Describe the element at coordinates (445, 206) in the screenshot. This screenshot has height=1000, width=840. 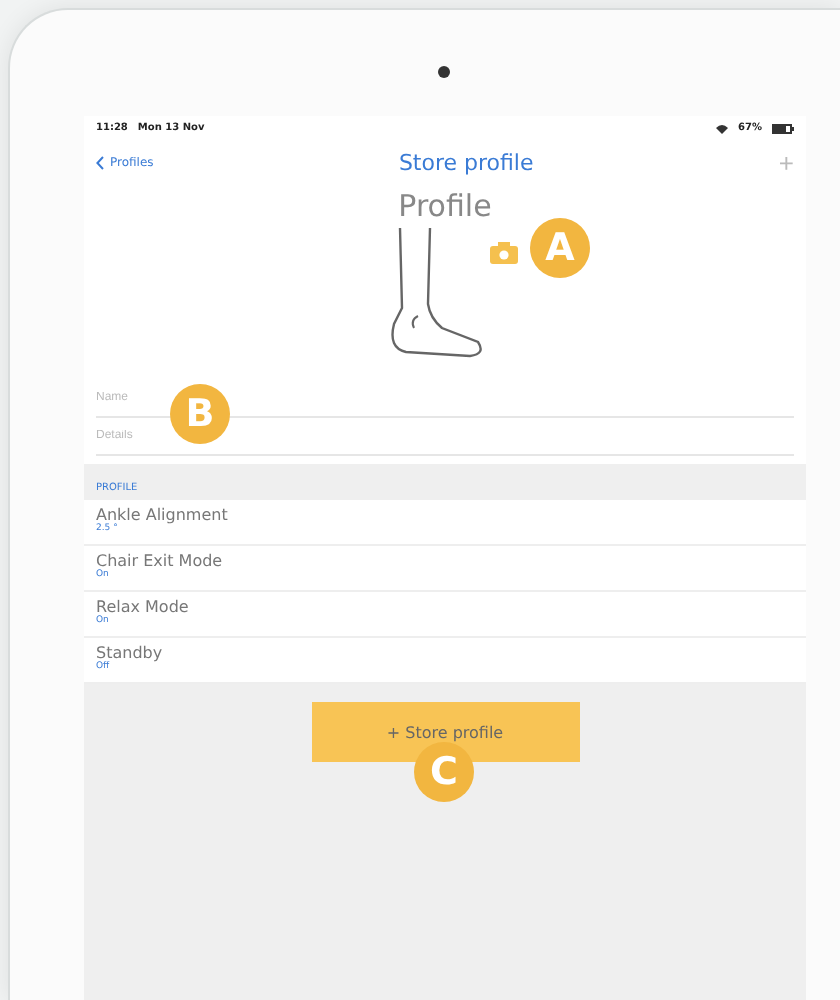
I see `profile-title: Profile` at that location.